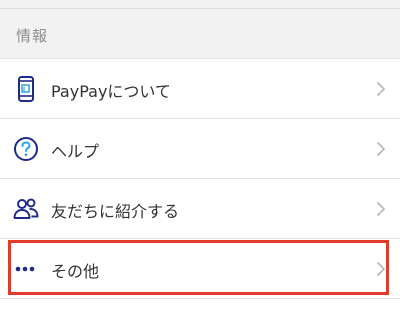 Image resolution: width=400 pixels, height=316 pixels. I want to click on list-item-label: 友だちに紹介する, so click(115, 211).